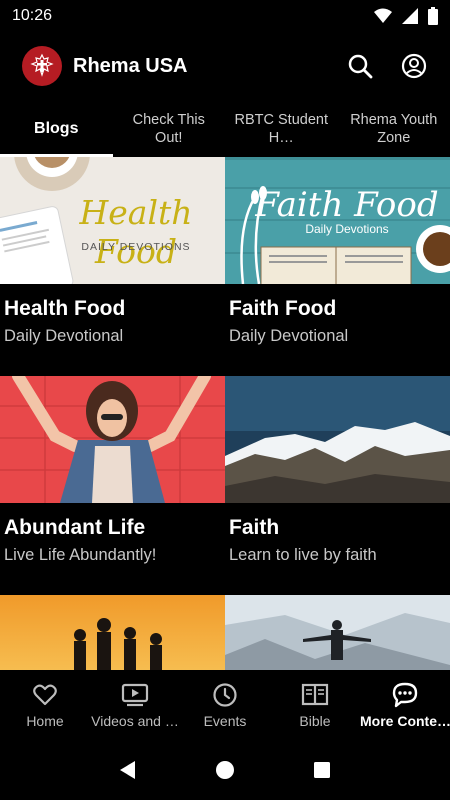 This screenshot has height=800, width=450. I want to click on app-actions, so click(387, 66).